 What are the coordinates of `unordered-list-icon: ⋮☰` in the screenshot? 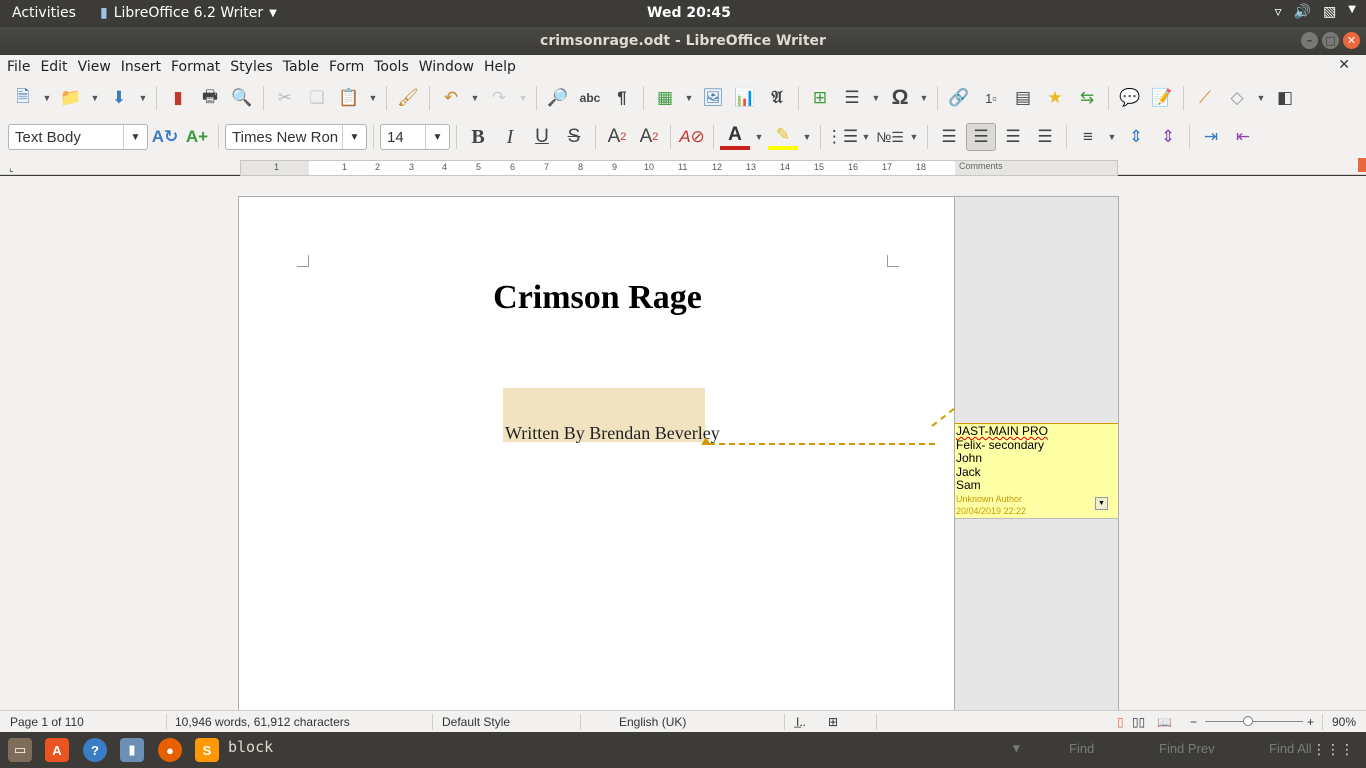 It's located at (842, 137).